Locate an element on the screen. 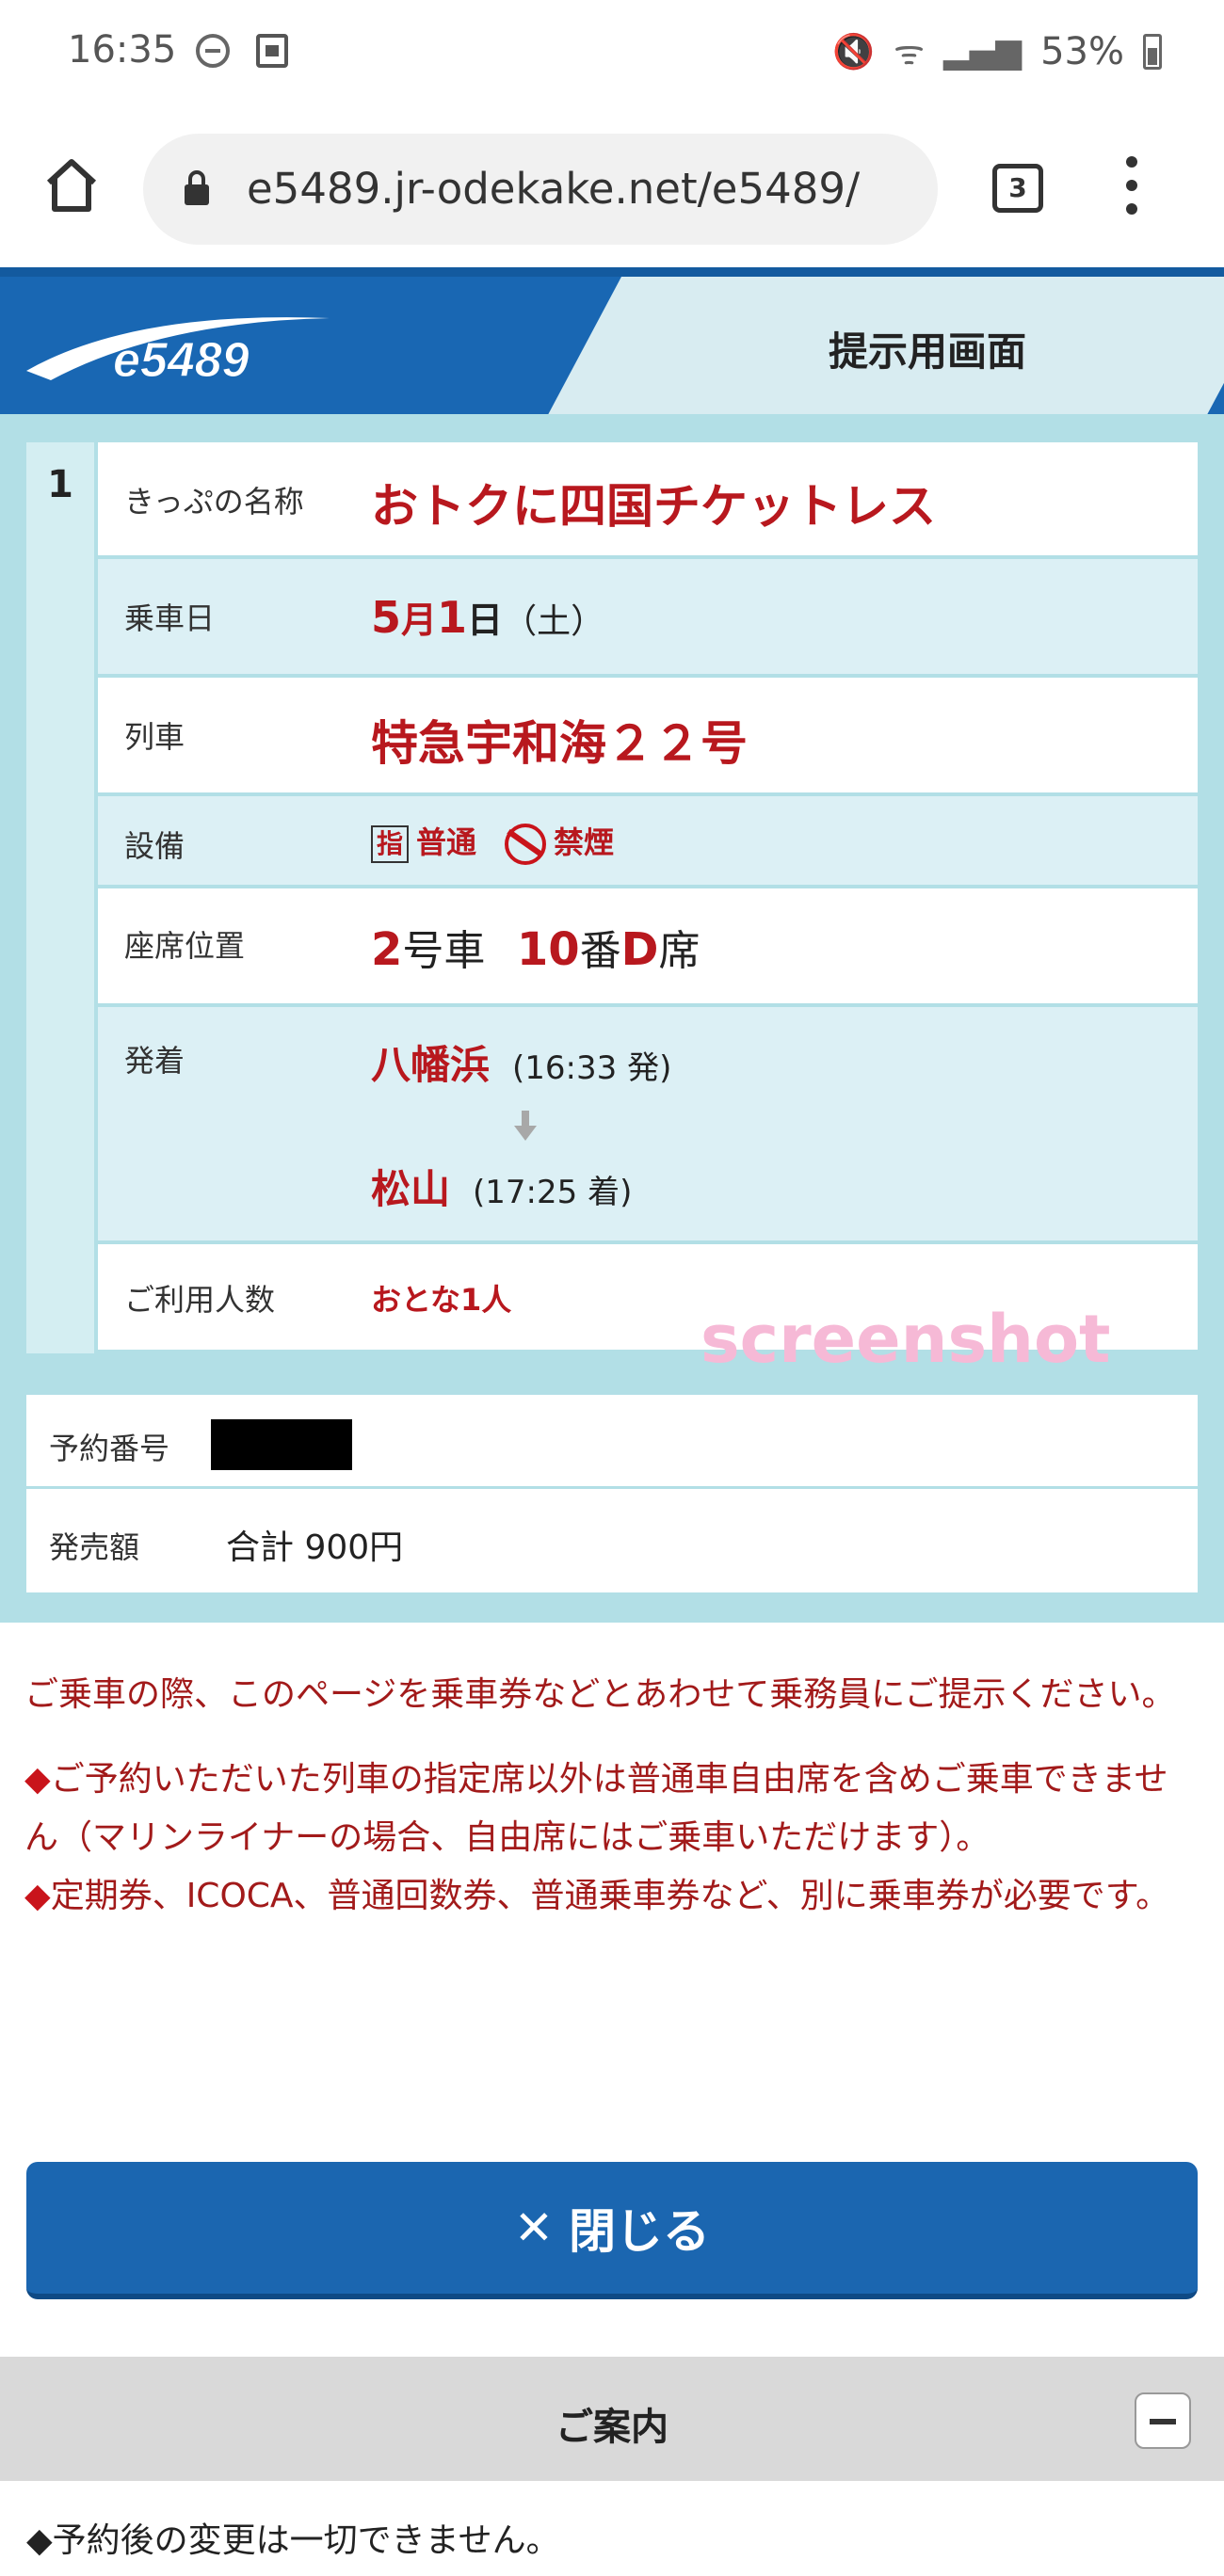 The image size is (1224, 2576). seat-row: 座席位置 2号車 10番D席 is located at coordinates (648, 945).